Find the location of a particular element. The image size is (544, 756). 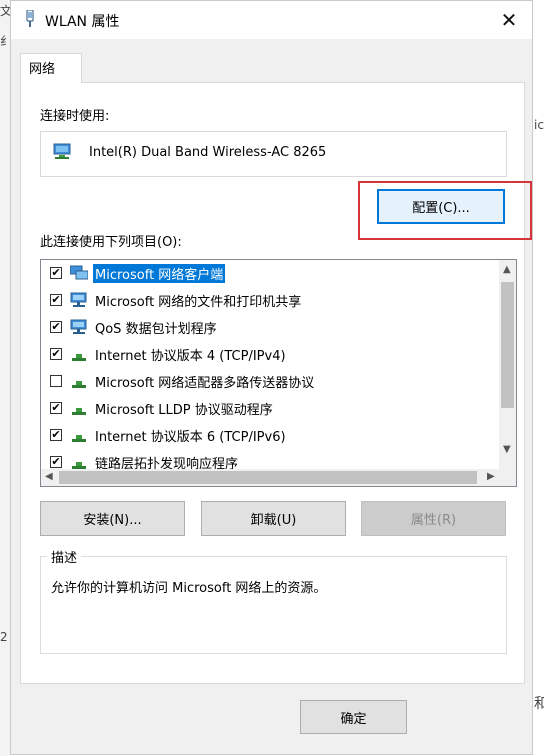

connect-using-label: 连接时使用: is located at coordinates (75, 116).